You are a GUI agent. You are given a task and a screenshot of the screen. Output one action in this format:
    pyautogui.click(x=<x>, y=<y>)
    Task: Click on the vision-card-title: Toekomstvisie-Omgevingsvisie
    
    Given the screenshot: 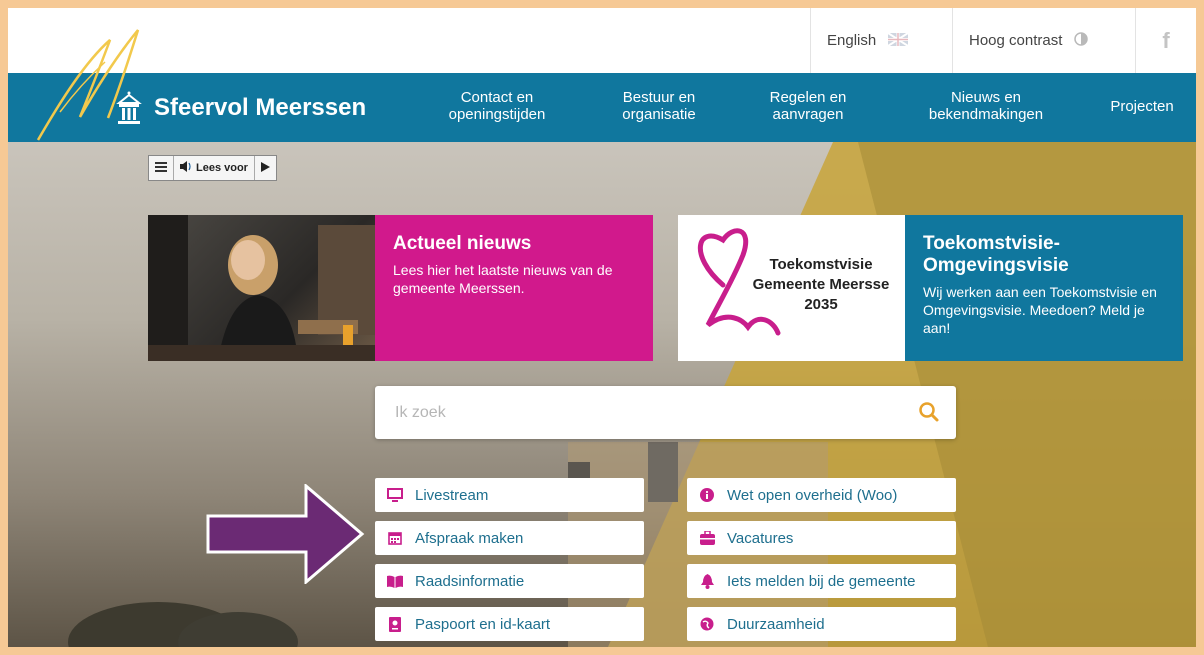 What is the action you would take?
    pyautogui.click(x=996, y=254)
    